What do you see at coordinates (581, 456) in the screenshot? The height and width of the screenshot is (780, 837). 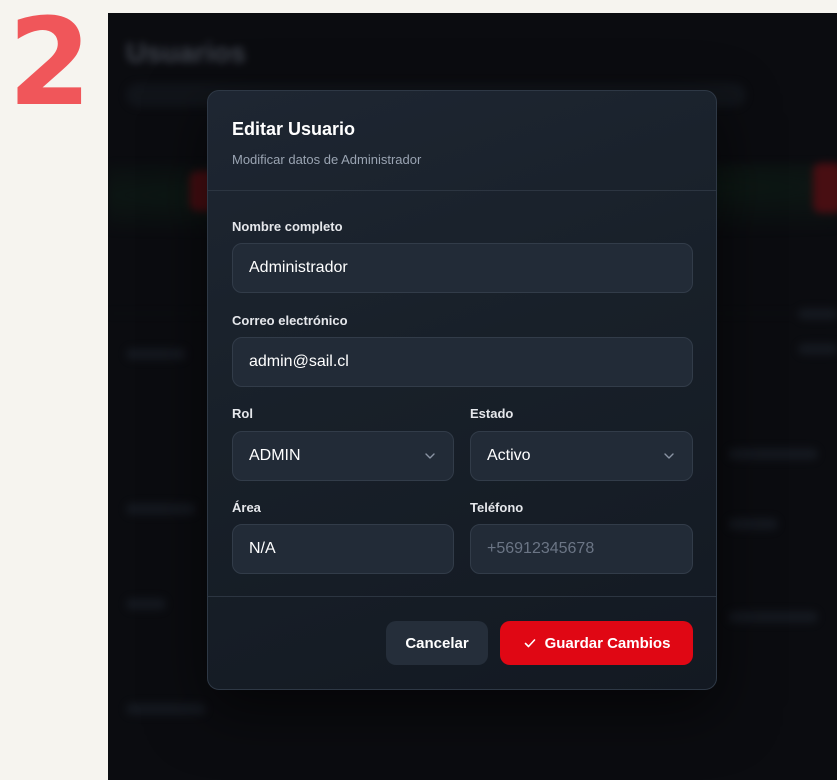 I see `status-select: Activo` at bounding box center [581, 456].